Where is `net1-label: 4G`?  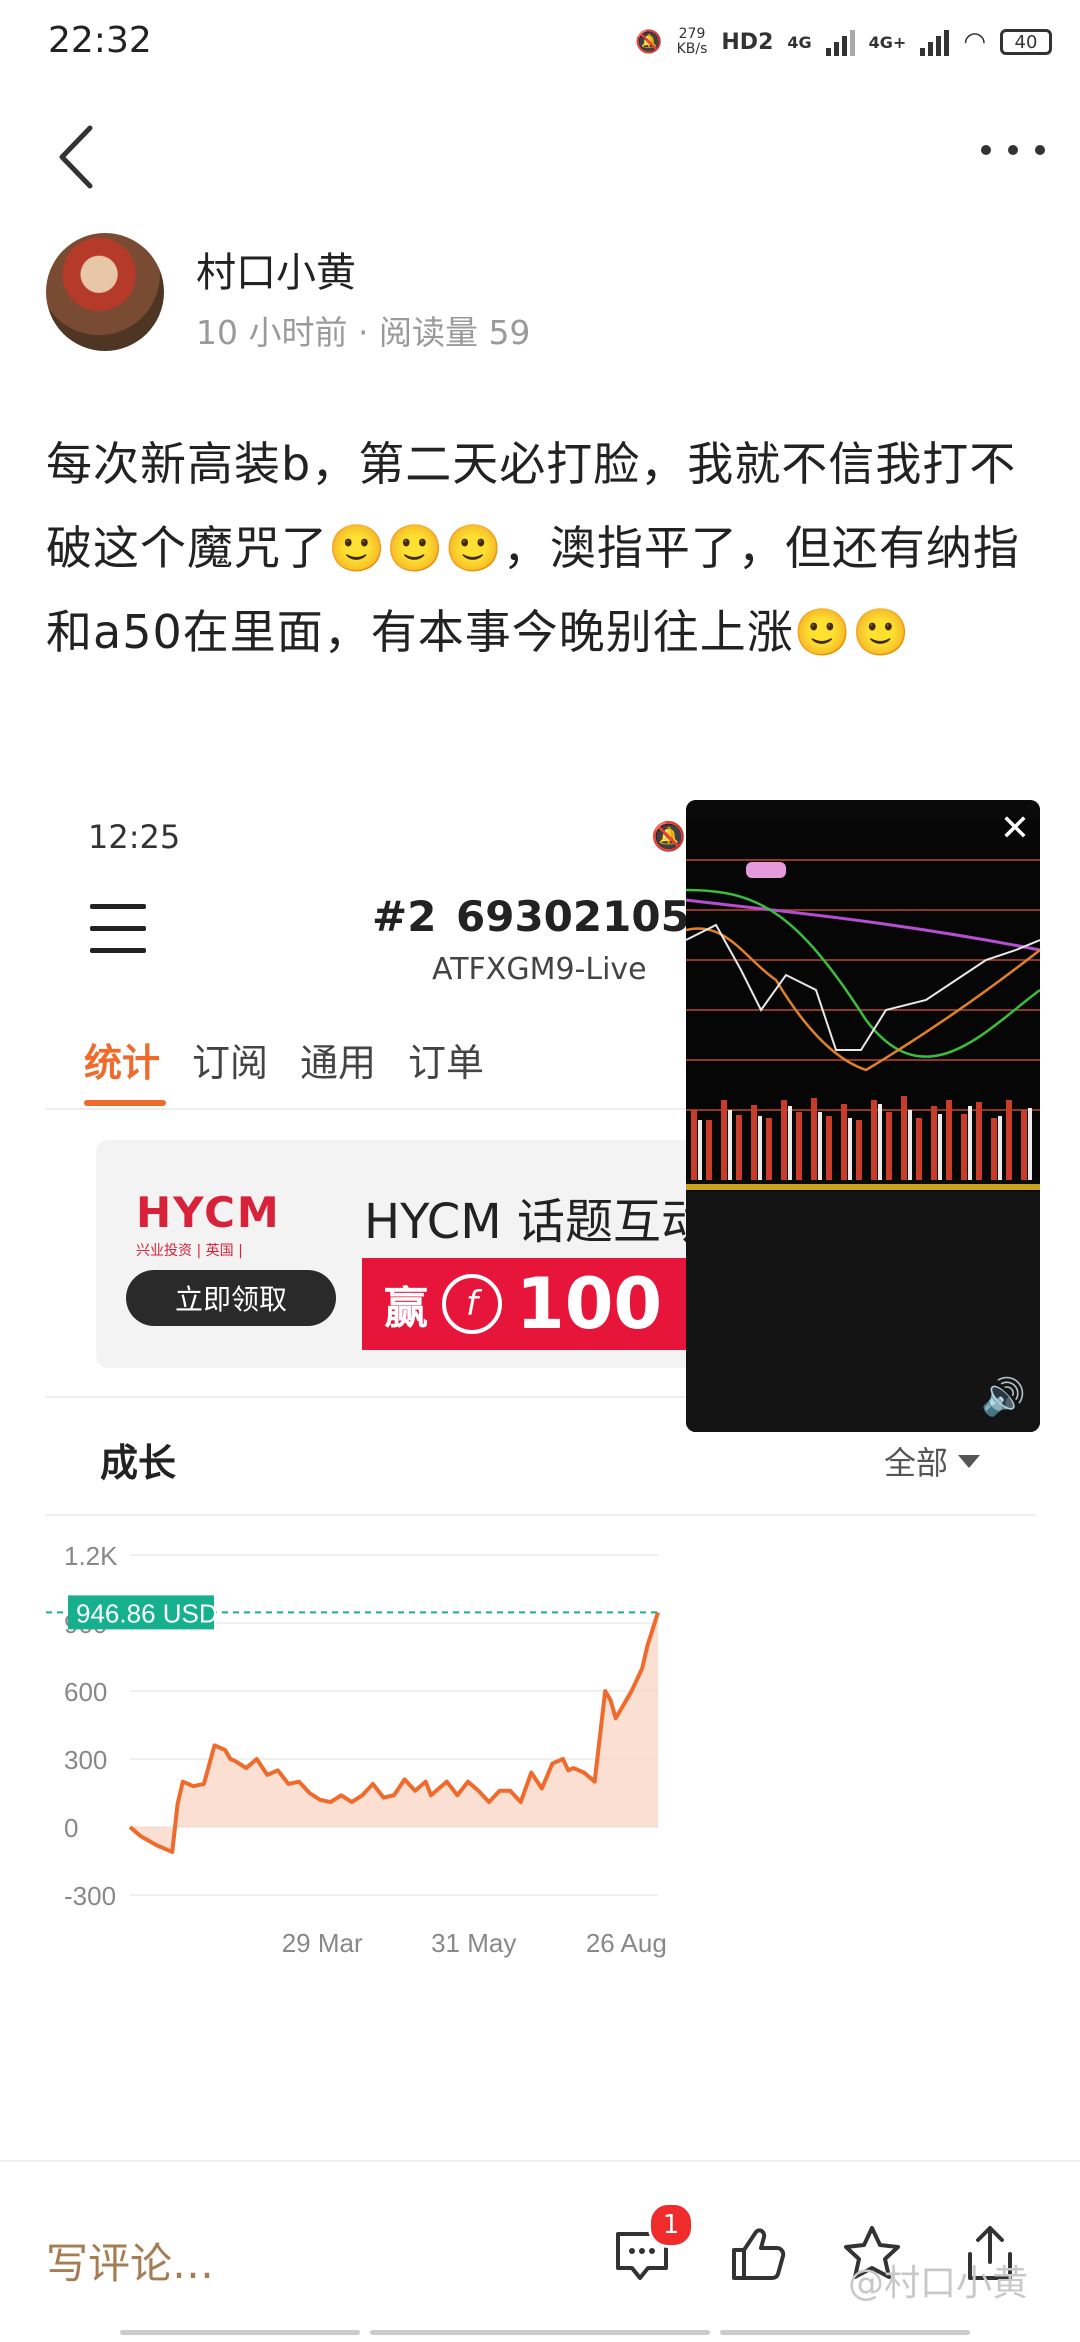
net1-label: 4G is located at coordinates (799, 42).